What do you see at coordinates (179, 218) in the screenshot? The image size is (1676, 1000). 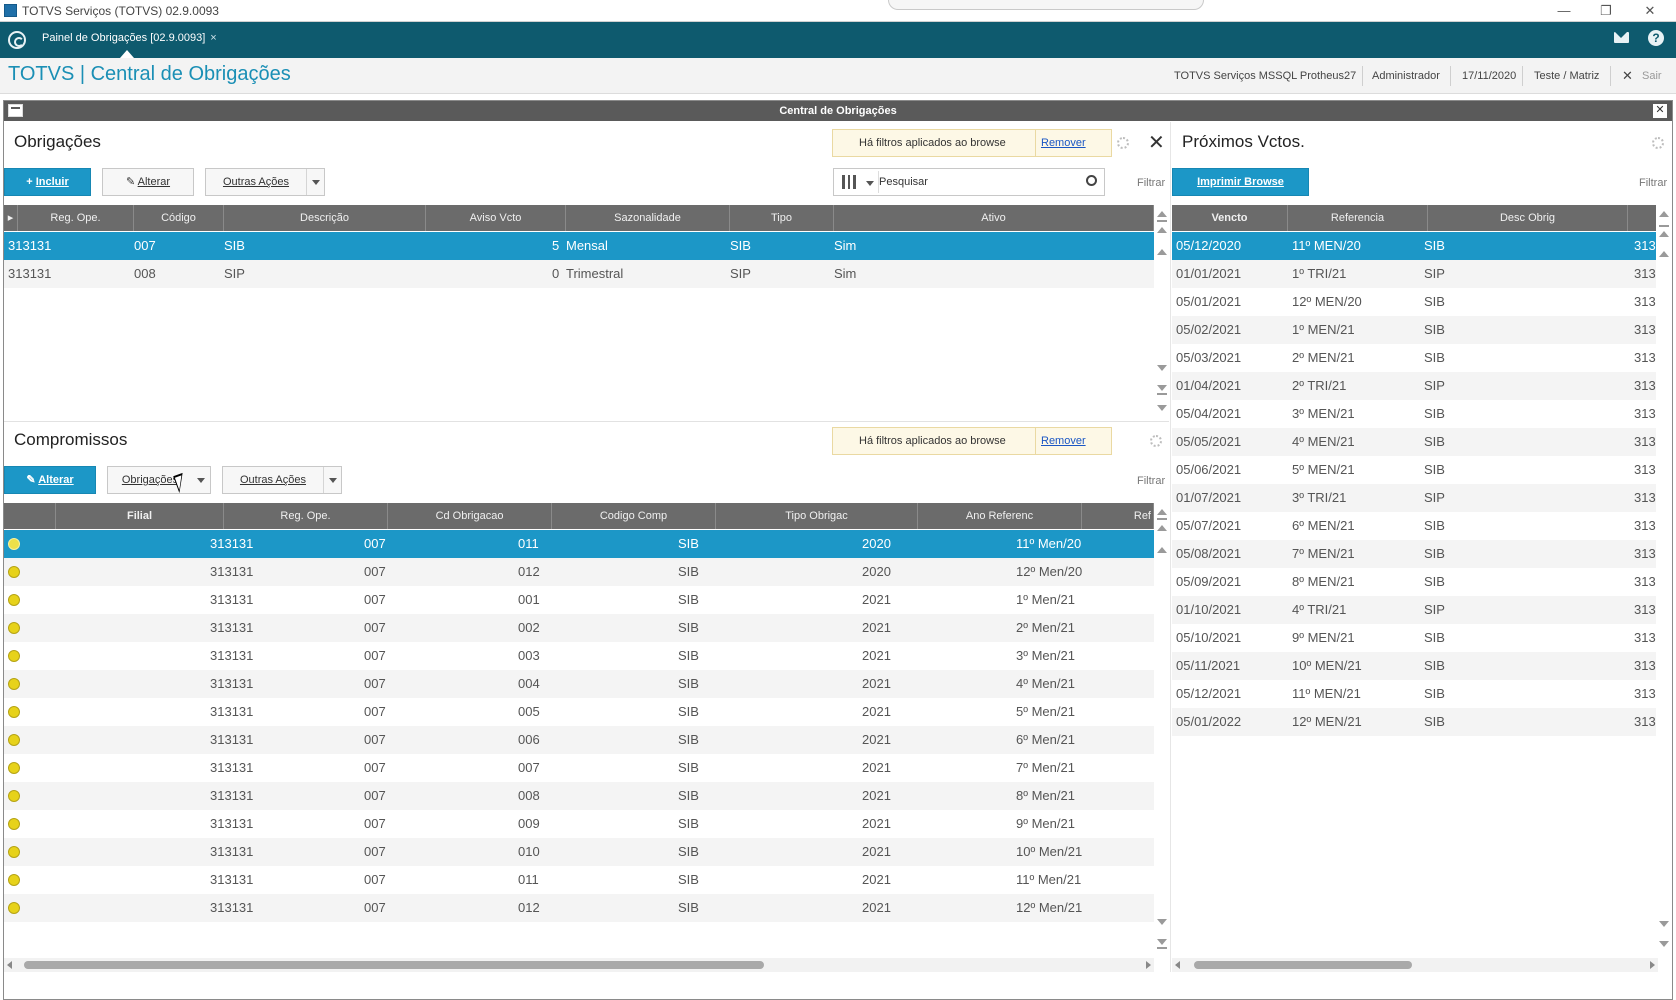 I see `col-codigo: Código` at bounding box center [179, 218].